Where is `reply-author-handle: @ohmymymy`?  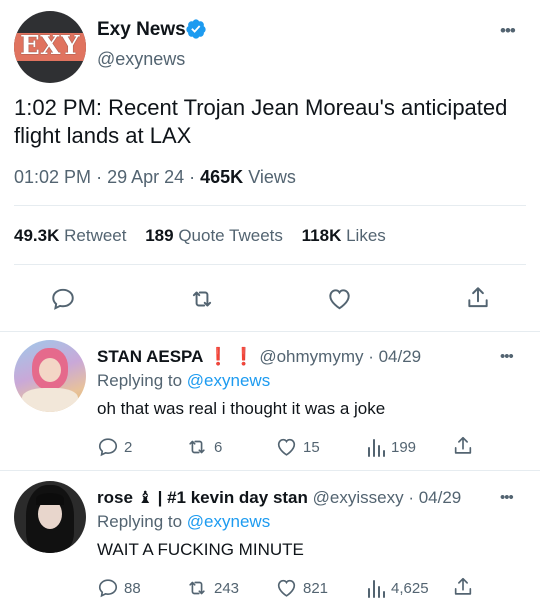 reply-author-handle: @ohmymymy is located at coordinates (311, 356).